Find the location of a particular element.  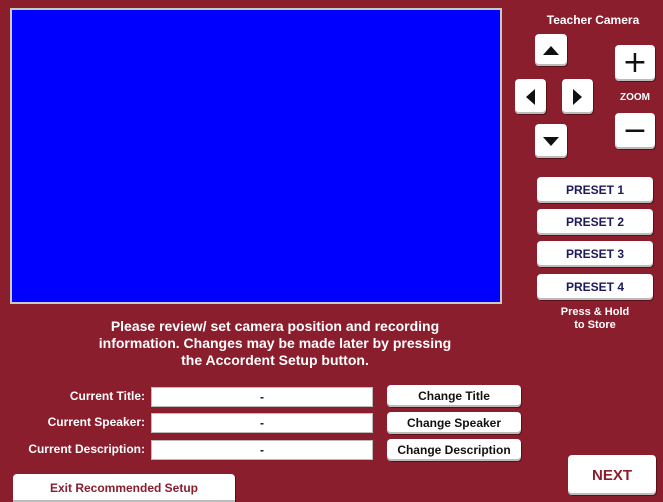

arrow-down-icon is located at coordinates (551, 141).